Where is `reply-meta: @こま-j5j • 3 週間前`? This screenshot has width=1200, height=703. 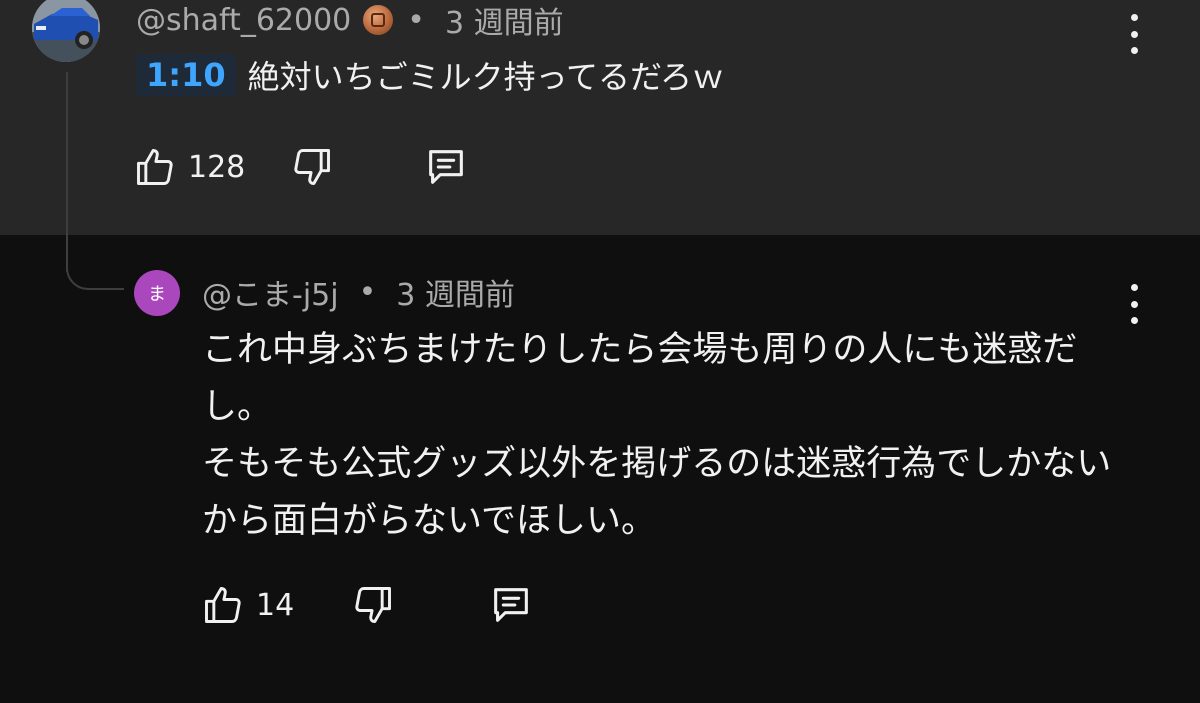
reply-meta: @こま-j5j • 3 週間前 is located at coordinates (358, 292).